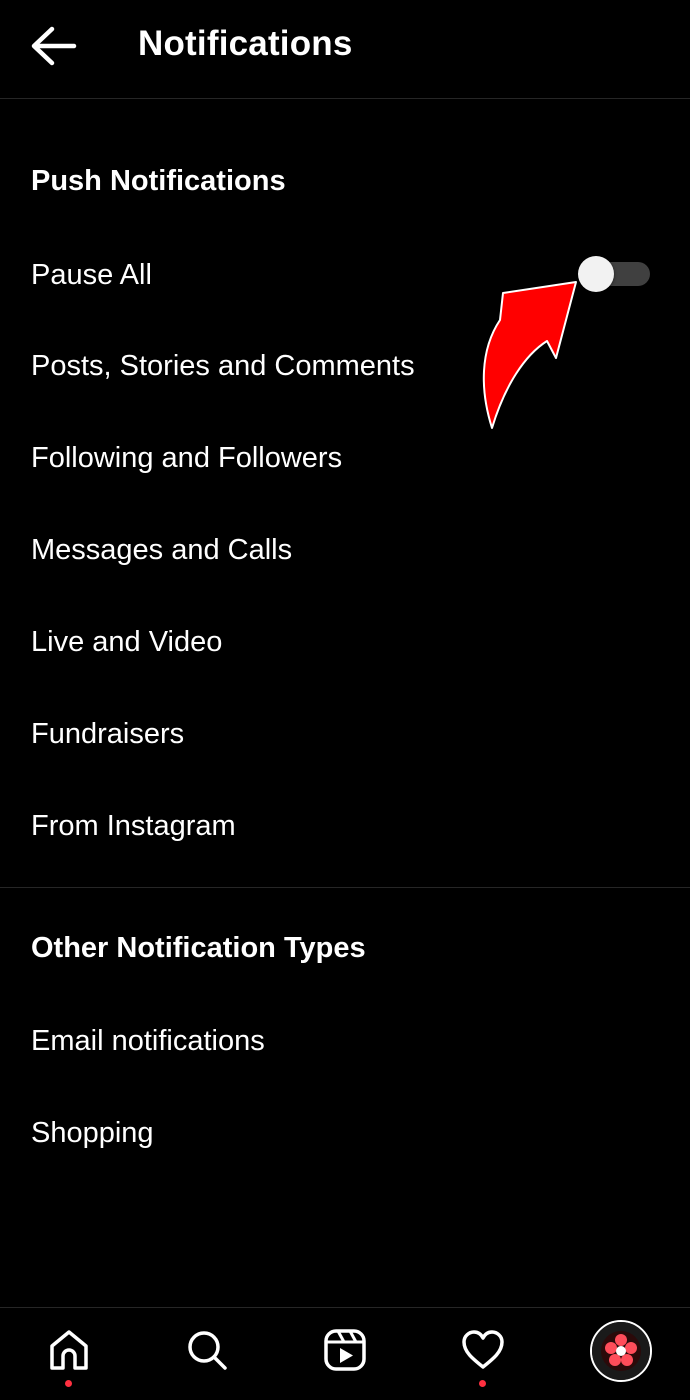 Image resolution: width=690 pixels, height=1400 pixels. What do you see at coordinates (345, 550) in the screenshot?
I see `list-item-messages-calls: Messages and Calls` at bounding box center [345, 550].